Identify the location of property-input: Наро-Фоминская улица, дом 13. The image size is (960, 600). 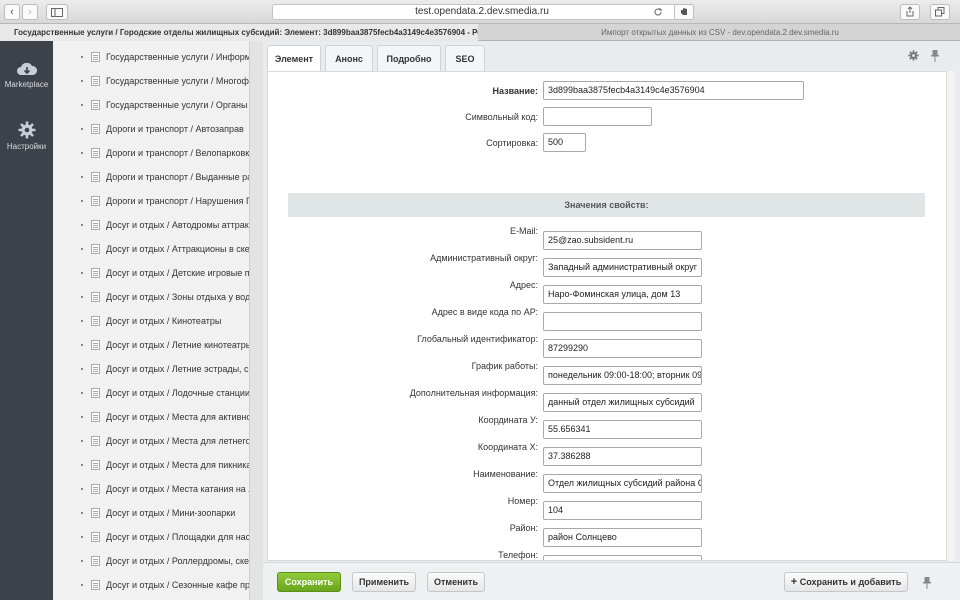
(622, 294).